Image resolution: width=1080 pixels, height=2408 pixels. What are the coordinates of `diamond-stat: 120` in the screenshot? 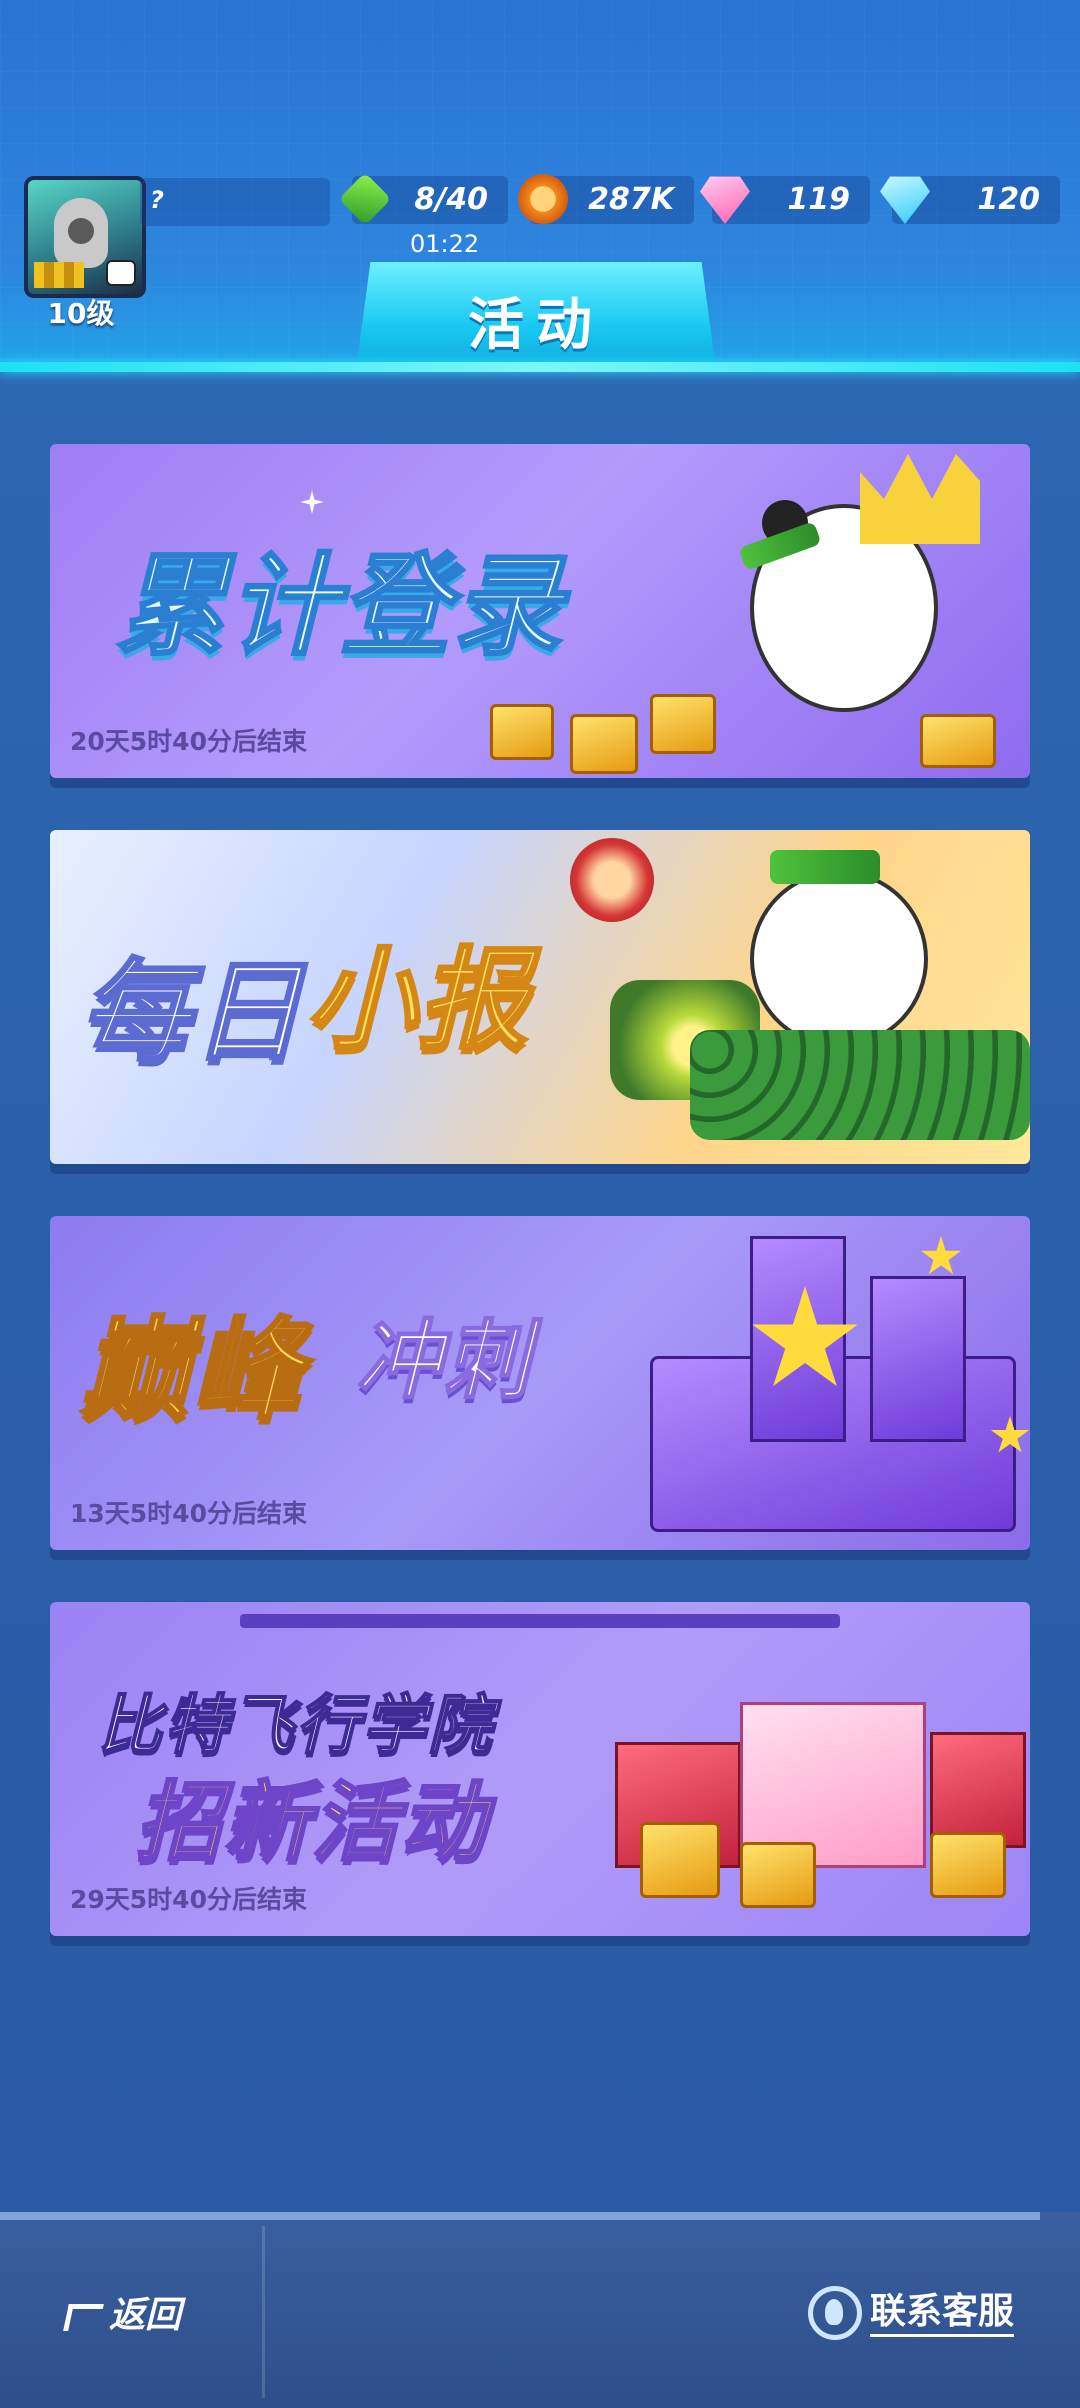 It's located at (970, 200).